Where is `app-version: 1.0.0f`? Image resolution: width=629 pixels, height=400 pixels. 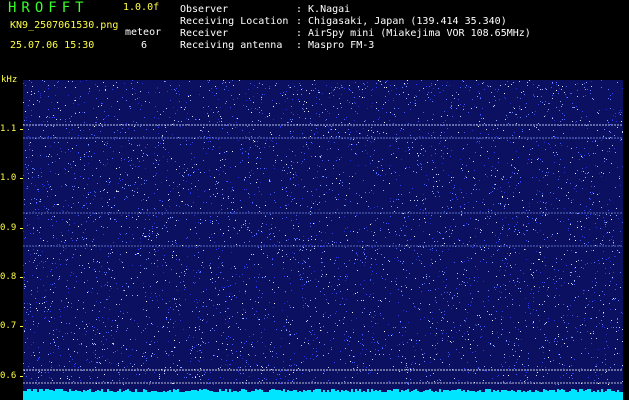
app-version: 1.0.0f is located at coordinates (141, 7).